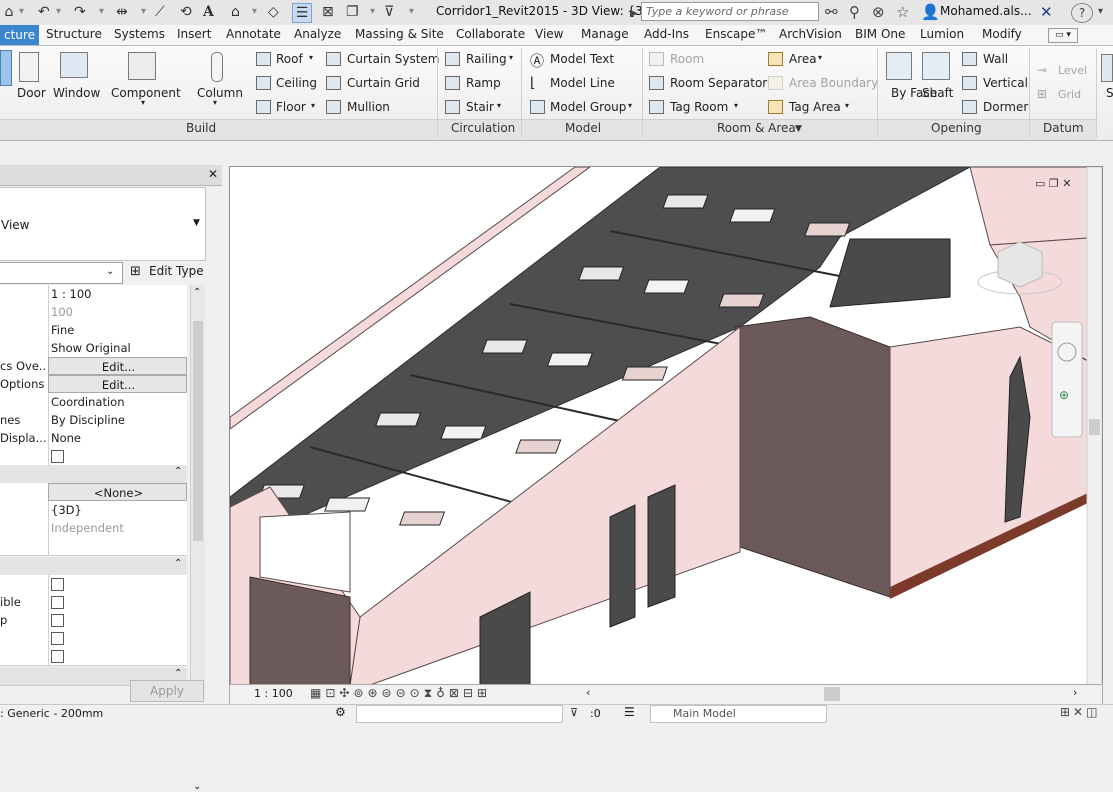  Describe the element at coordinates (930, 12) in the screenshot. I see `user-icon: 👤` at that location.